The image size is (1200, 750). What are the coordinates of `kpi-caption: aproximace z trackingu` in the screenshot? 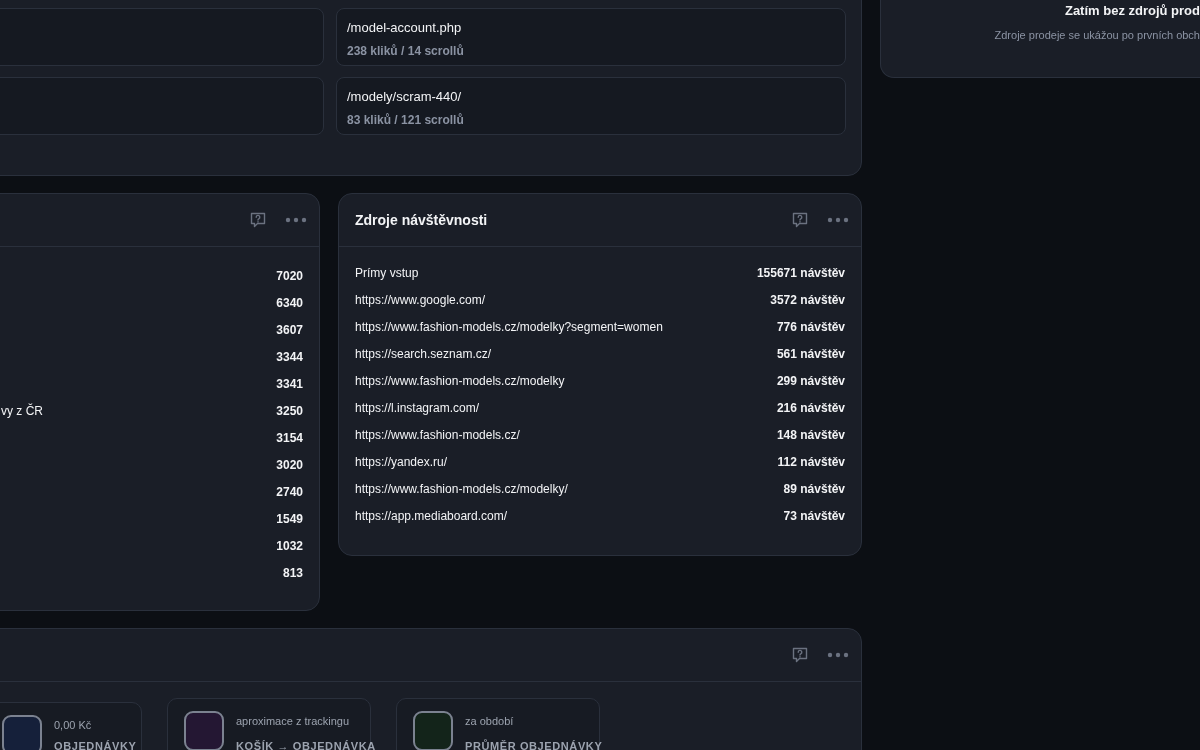 It's located at (293, 721).